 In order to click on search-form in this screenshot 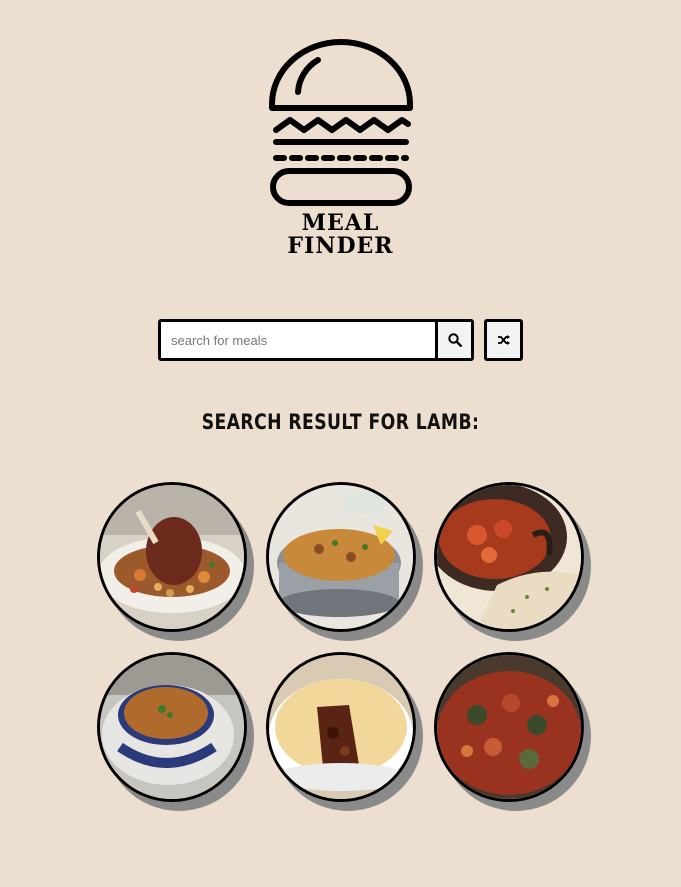, I will do `click(316, 340)`.